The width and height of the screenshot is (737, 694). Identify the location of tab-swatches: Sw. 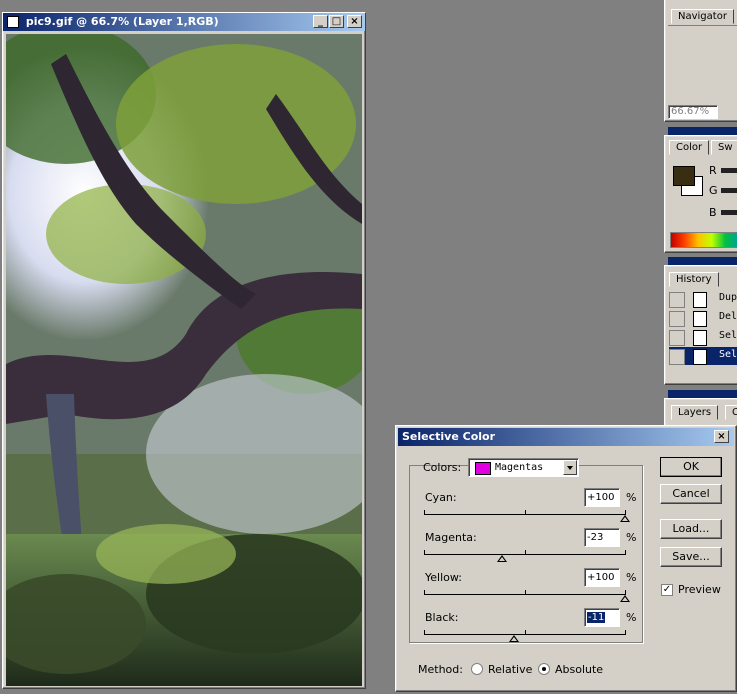
(724, 147).